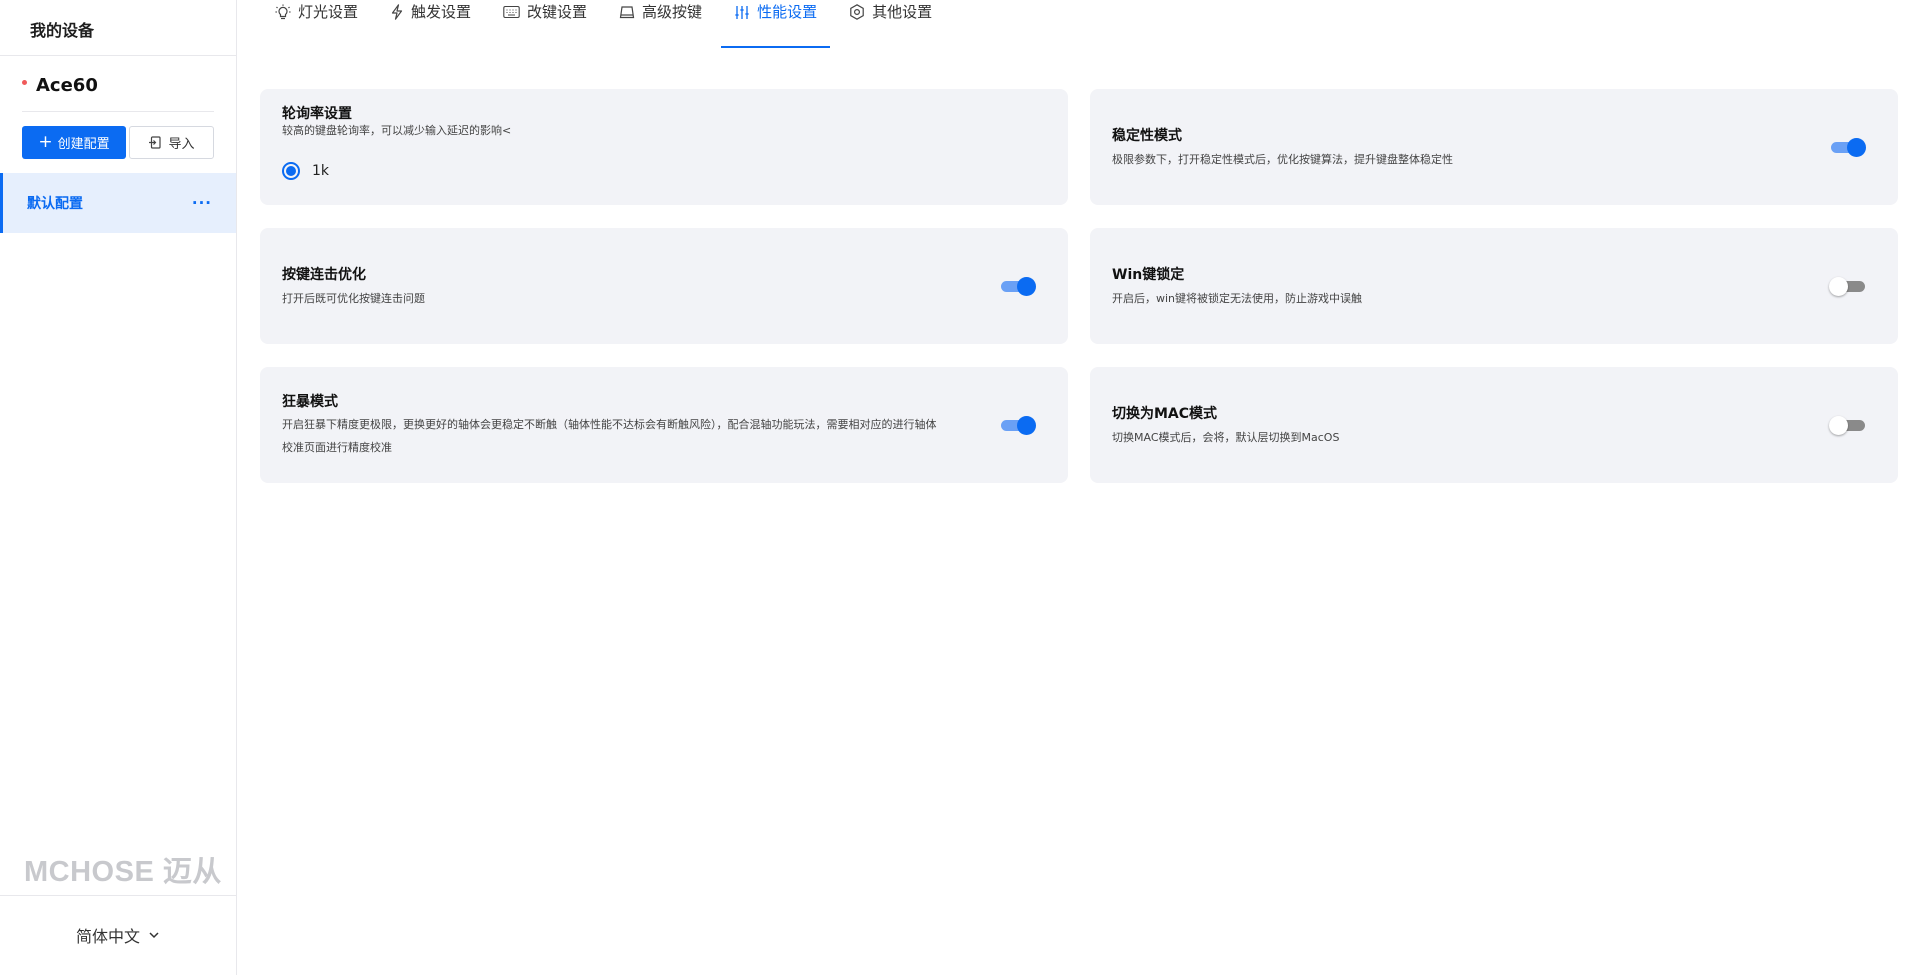  Describe the element at coordinates (1494, 147) in the screenshot. I see `stability-mode-card: 稳定性模式 极限参数下，打开稳定性模式后，优化按键算法，提升键盘整体稳定性` at that location.